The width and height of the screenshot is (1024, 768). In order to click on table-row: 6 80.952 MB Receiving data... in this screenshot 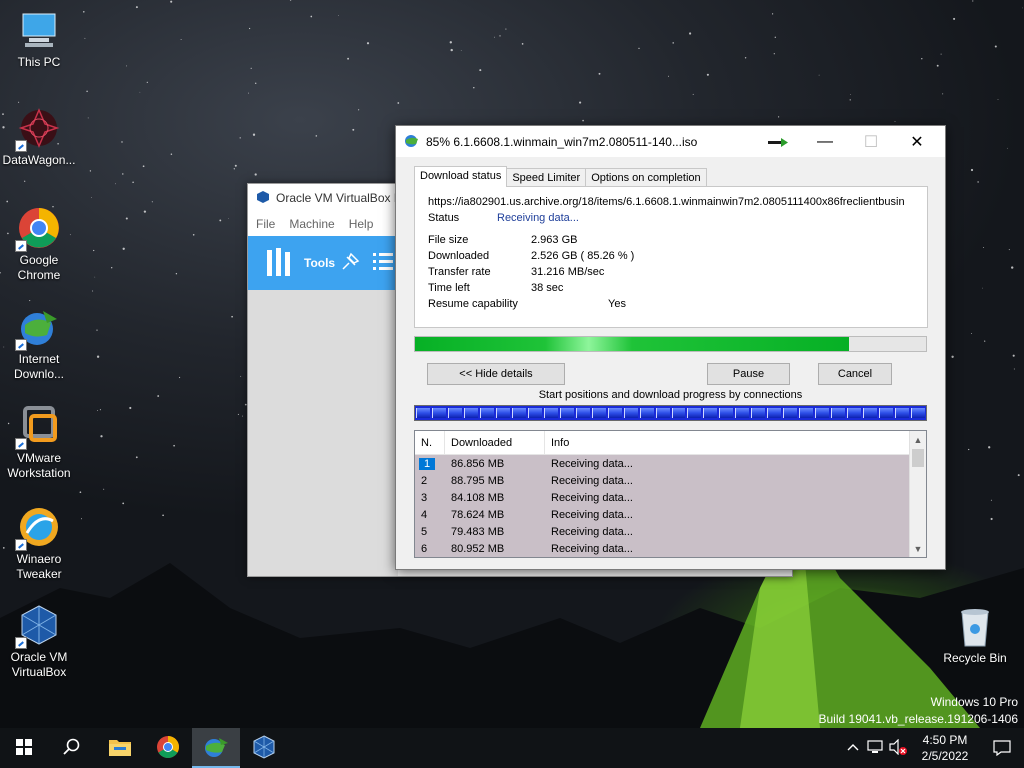, I will do `click(670, 548)`.